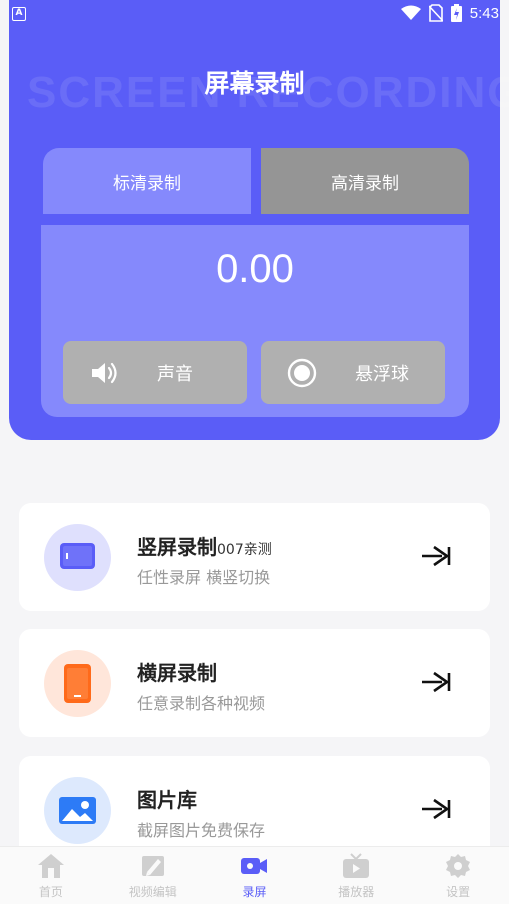 This screenshot has width=509, height=904. Describe the element at coordinates (177, 547) in the screenshot. I see `portrait-record-title: 竖屏录制` at that location.